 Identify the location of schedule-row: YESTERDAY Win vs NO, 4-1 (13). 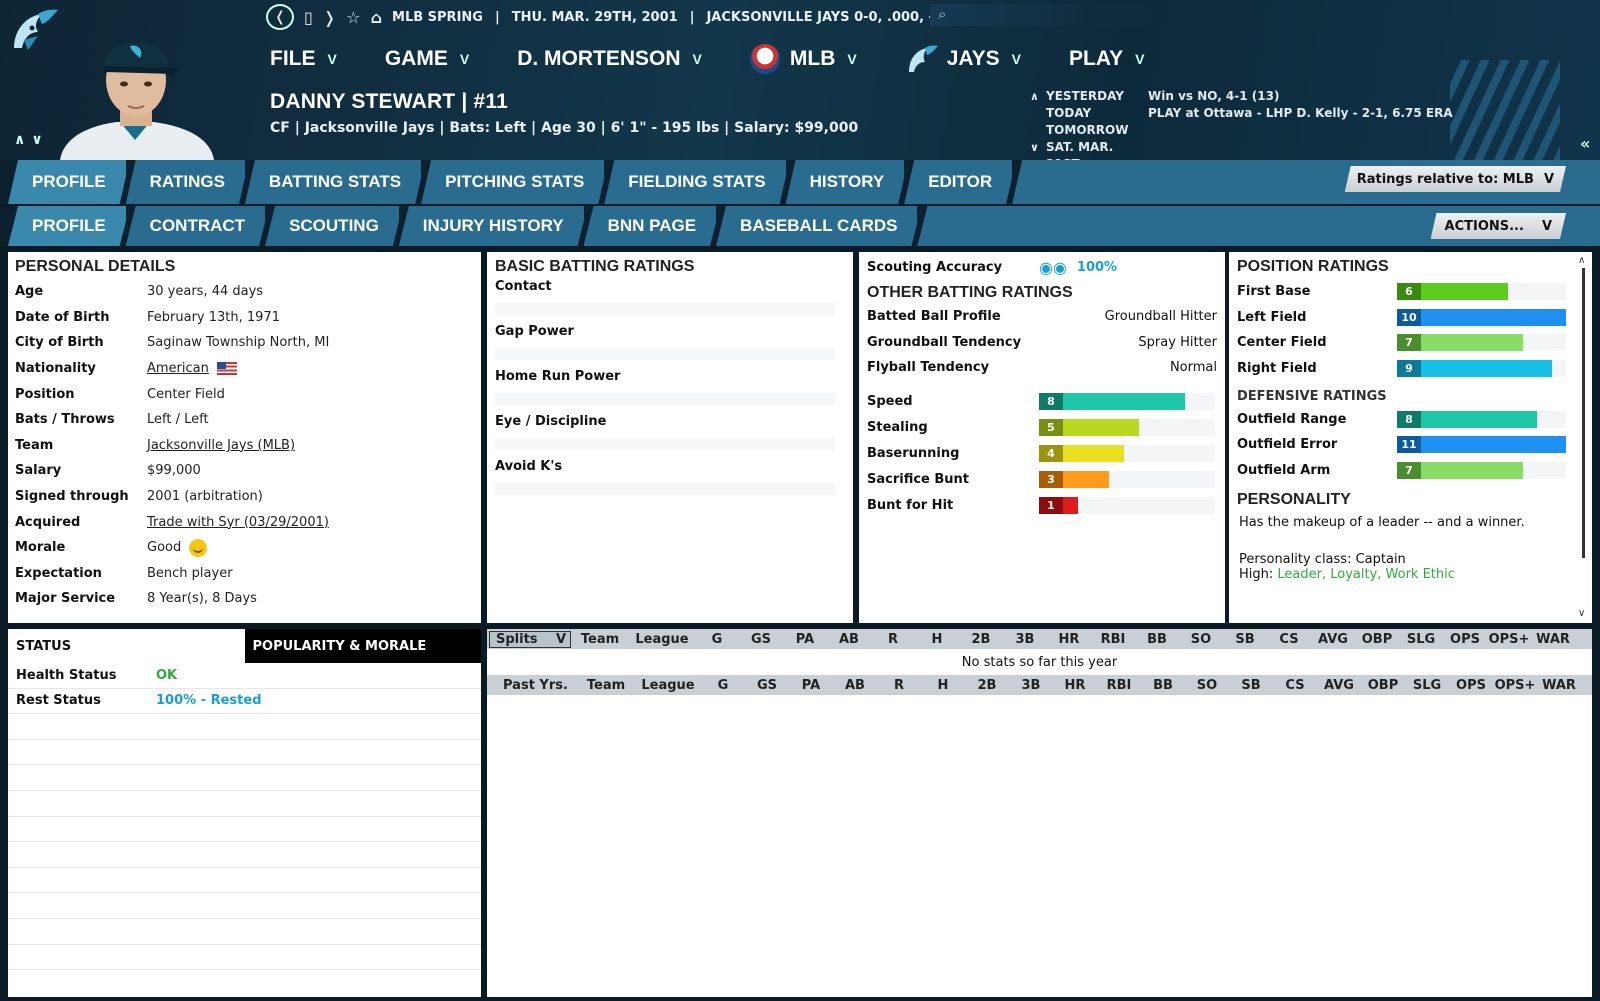
(1249, 96).